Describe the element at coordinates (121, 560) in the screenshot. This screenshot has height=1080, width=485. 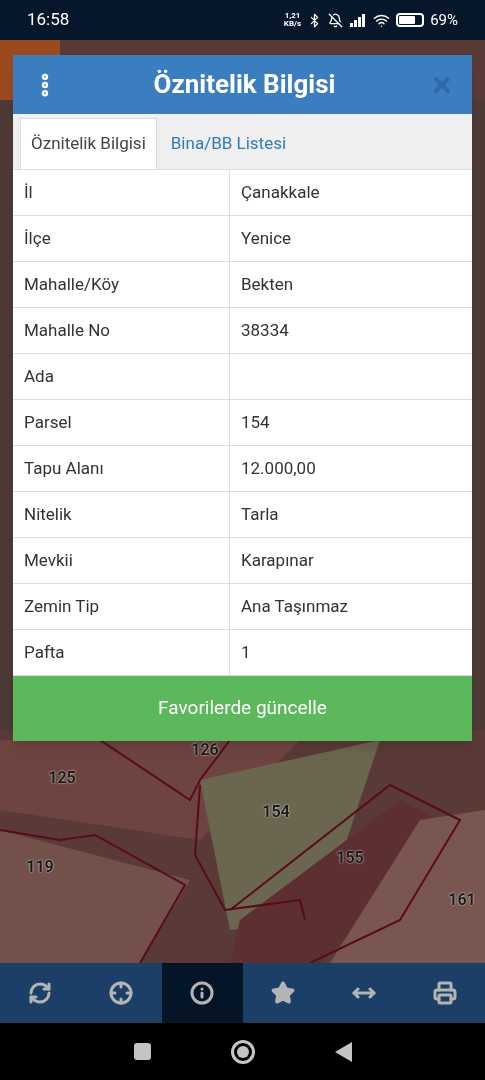
I see `field-name-cell: Mevkii` at that location.